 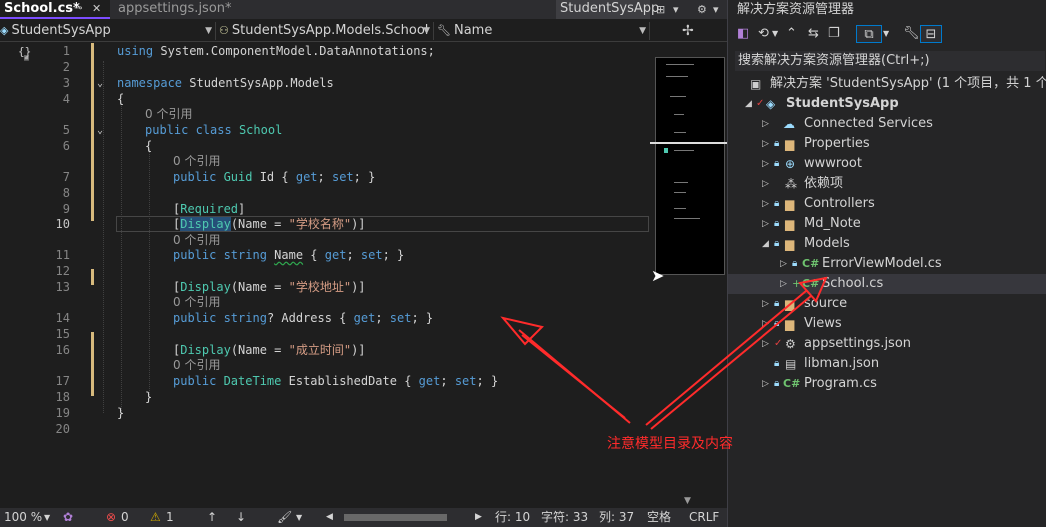 I want to click on settings-gear-icon: ⚙, so click(x=702, y=9).